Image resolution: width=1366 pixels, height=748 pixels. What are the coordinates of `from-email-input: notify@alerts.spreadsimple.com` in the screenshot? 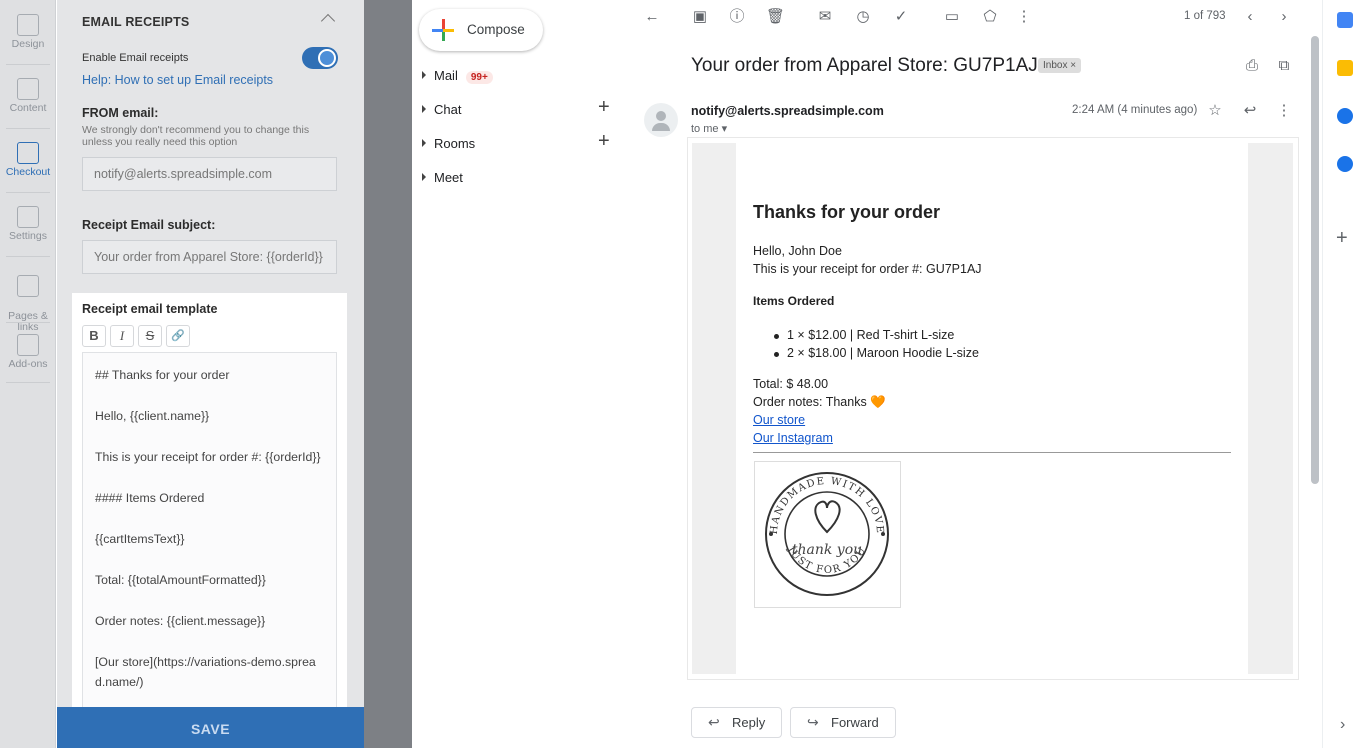 It's located at (209, 174).